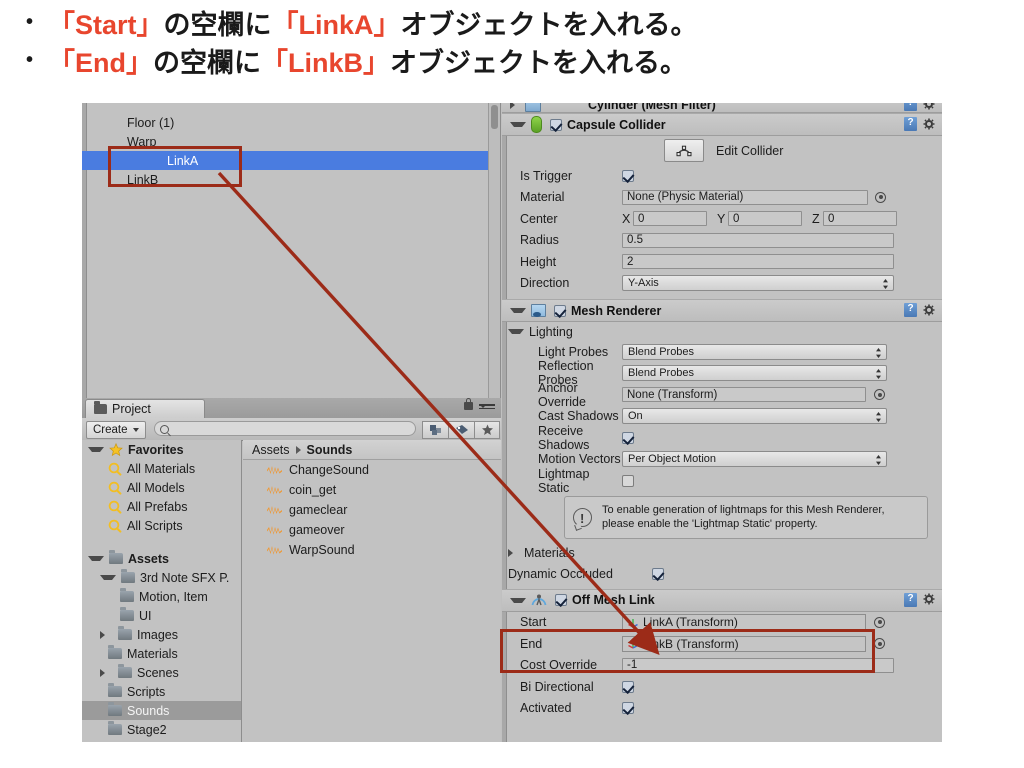 The height and width of the screenshot is (768, 1024). Describe the element at coordinates (546, 708) in the screenshot. I see `field-label: Activated` at that location.